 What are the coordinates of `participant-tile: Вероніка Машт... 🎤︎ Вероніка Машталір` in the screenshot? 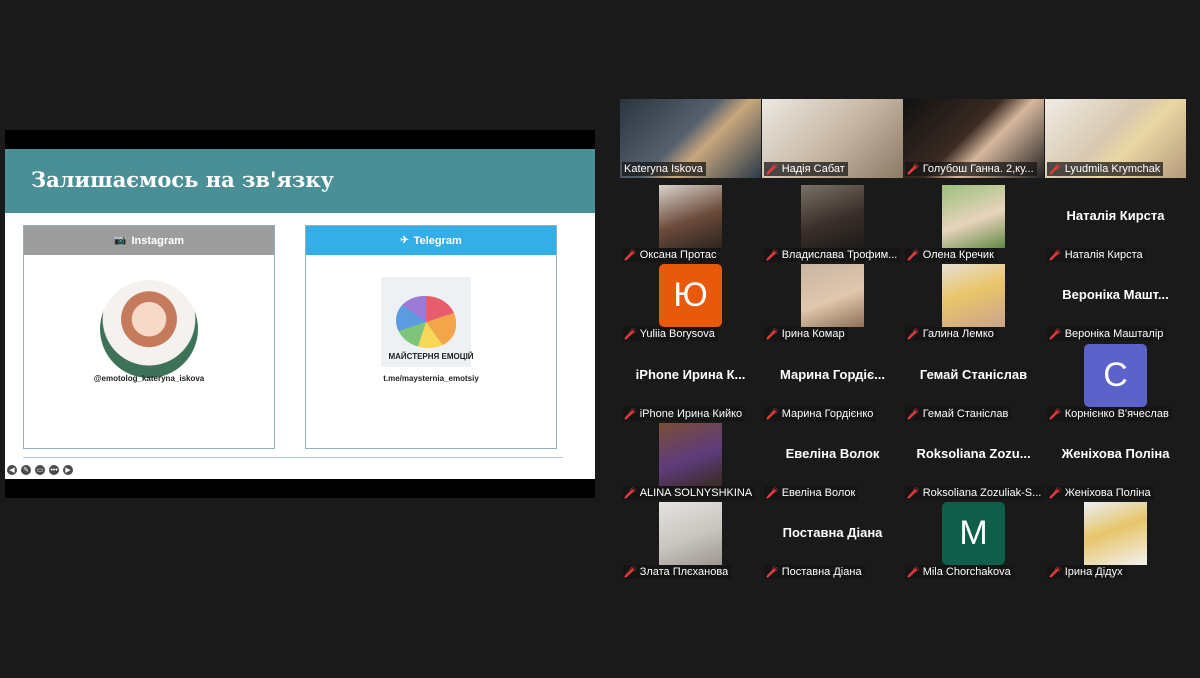 It's located at (1115, 303).